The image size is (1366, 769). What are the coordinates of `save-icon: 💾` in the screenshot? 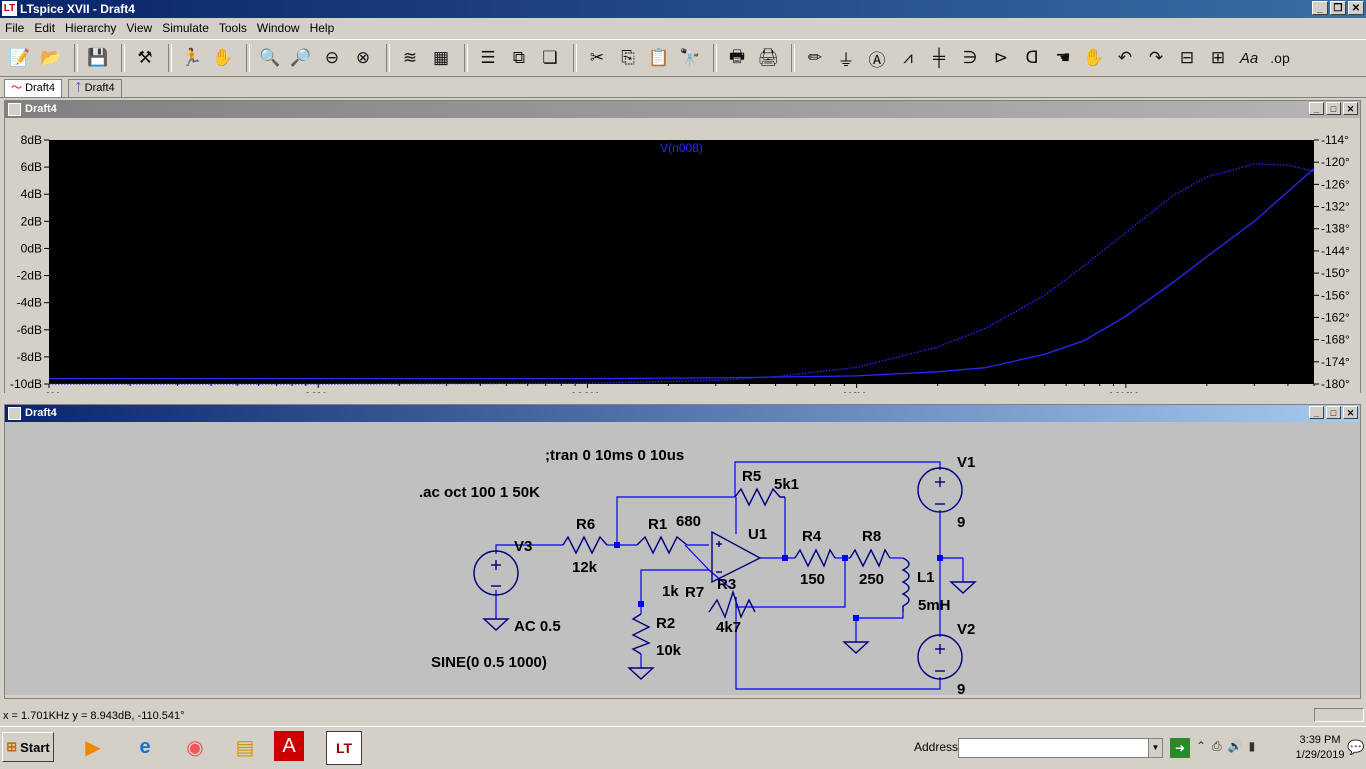 It's located at (98, 58).